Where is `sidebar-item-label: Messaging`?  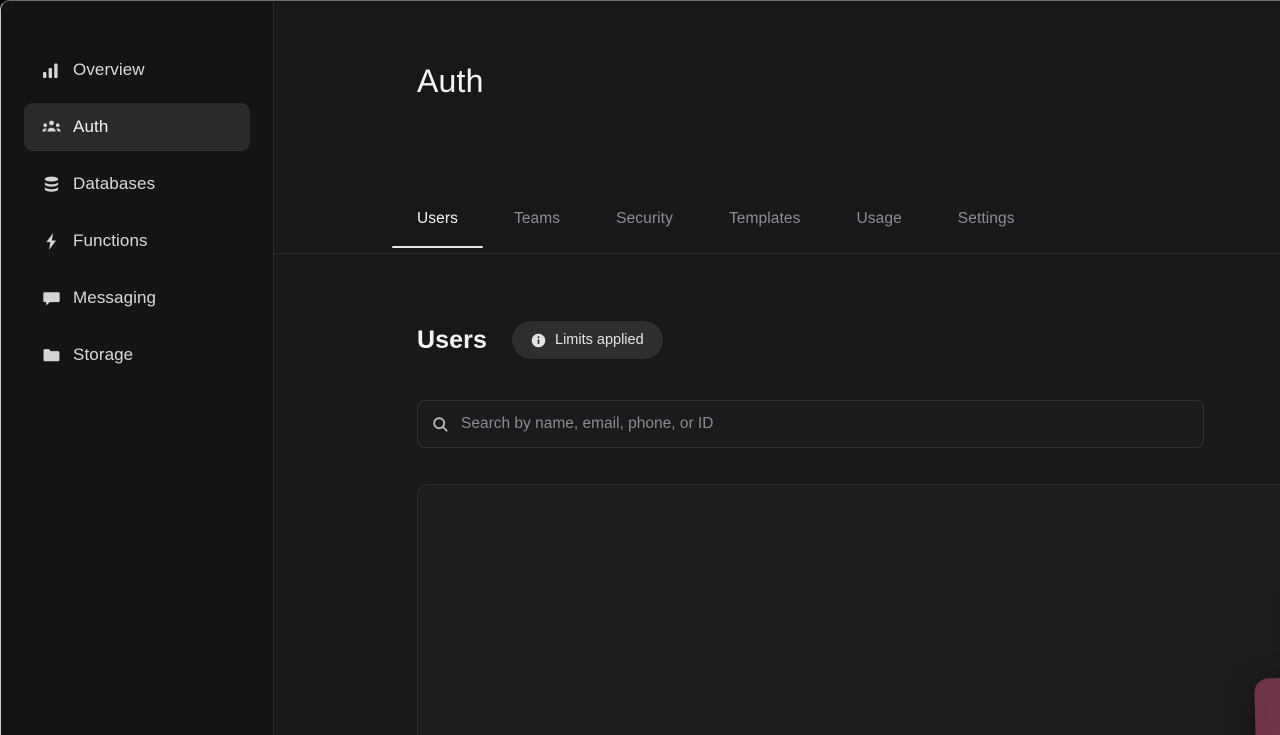
sidebar-item-label: Messaging is located at coordinates (115, 297).